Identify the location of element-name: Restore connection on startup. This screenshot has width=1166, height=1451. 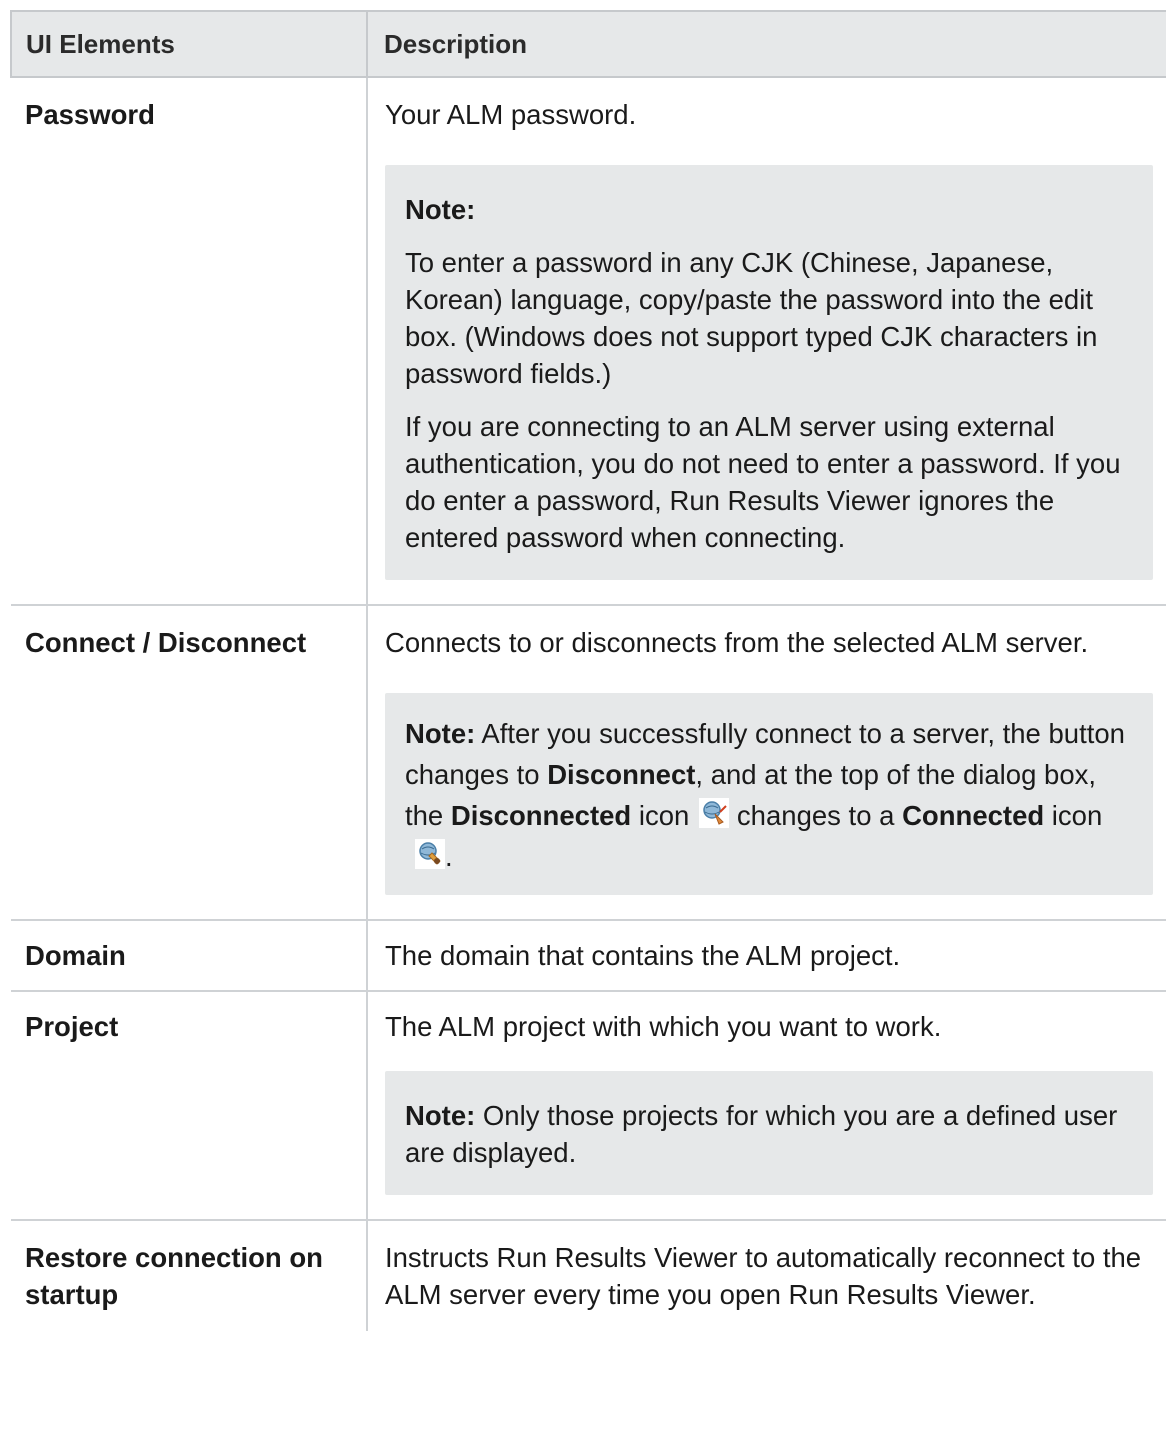
(189, 1275).